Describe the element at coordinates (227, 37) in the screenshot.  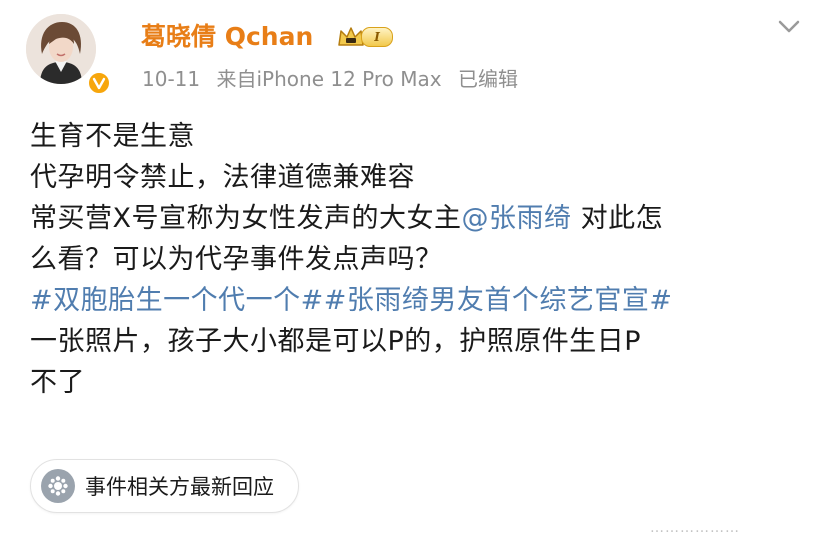
I see `author-name: 葛晓倩 Qchan` at that location.